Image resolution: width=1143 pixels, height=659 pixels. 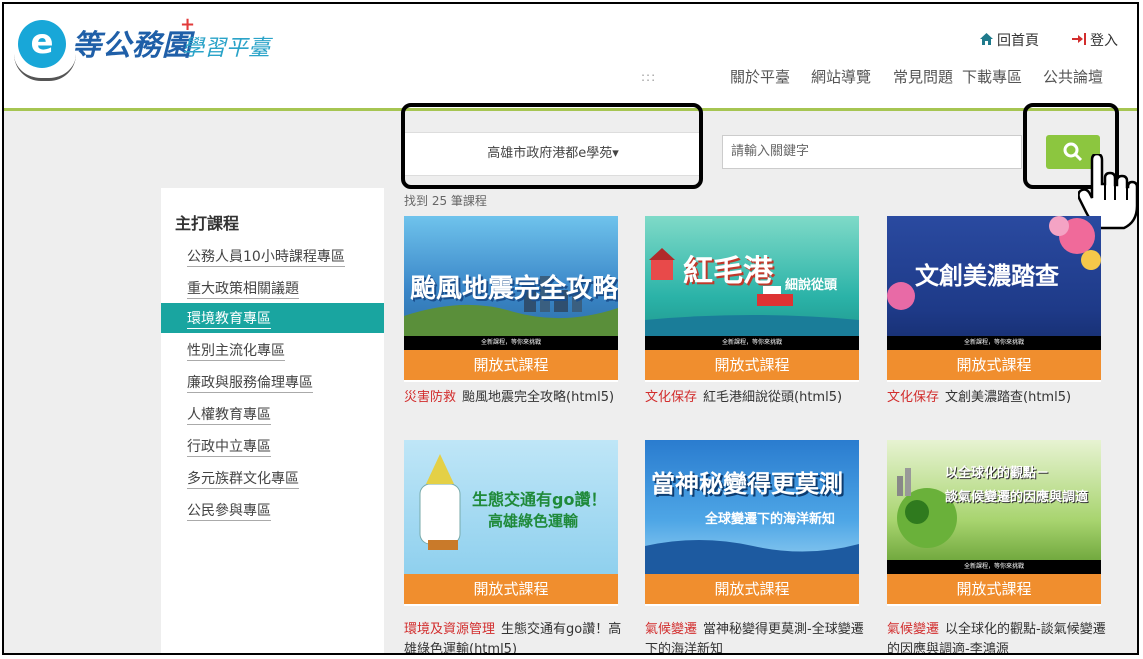 I want to click on course-image: 紅毛港 細說從頭 全新課程，等你來挑戰, so click(x=752, y=283).